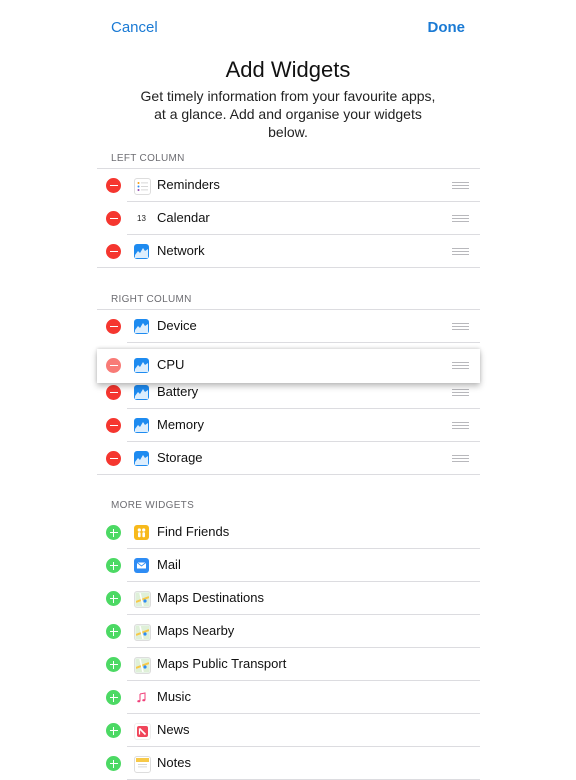  What do you see at coordinates (180, 457) in the screenshot?
I see `widget-label: Storage` at bounding box center [180, 457].